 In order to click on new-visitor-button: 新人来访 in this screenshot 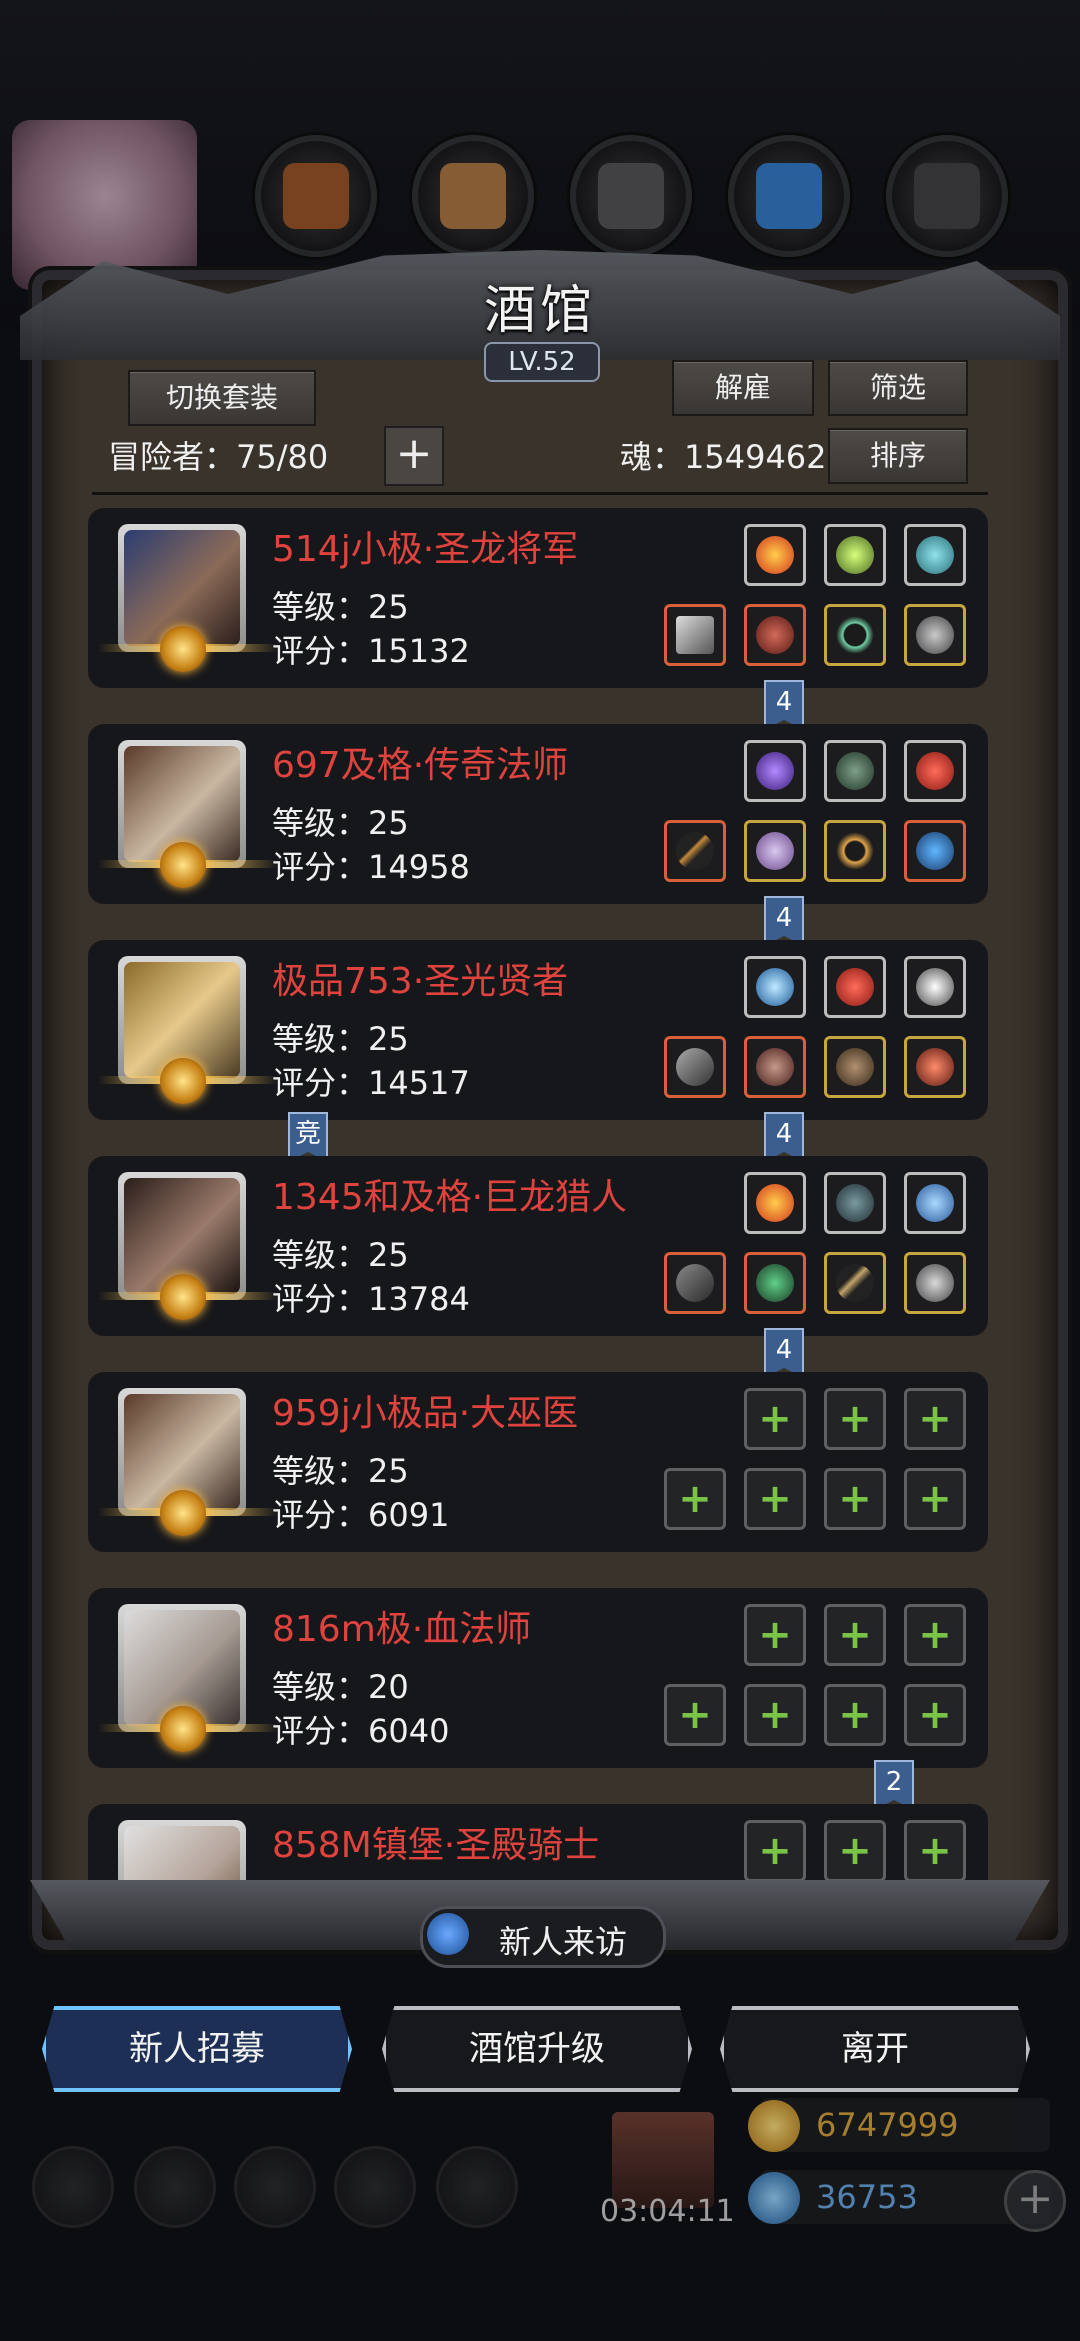, I will do `click(543, 1937)`.